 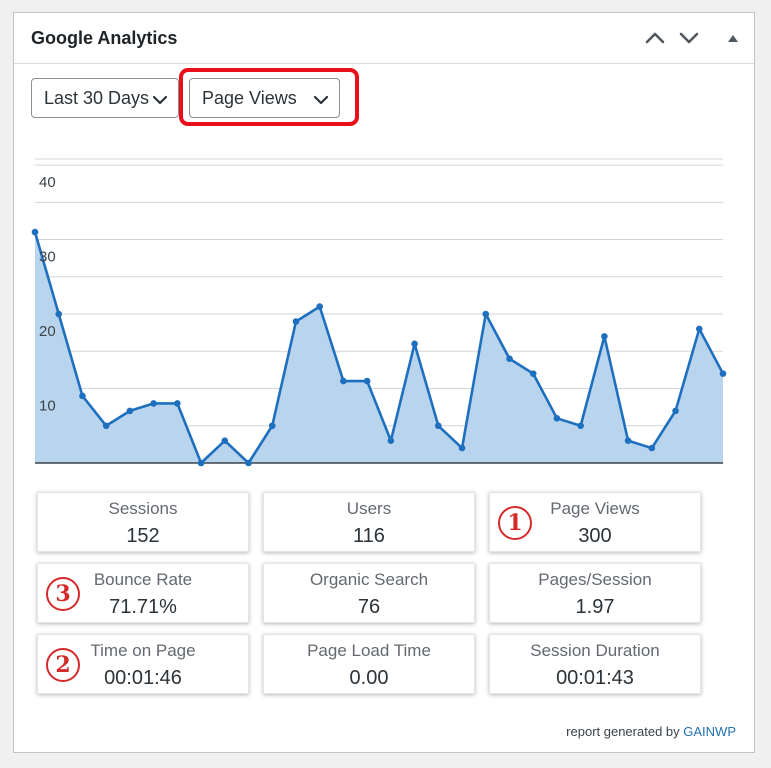 I want to click on period-select: Last 30 Days, so click(x=105, y=98).